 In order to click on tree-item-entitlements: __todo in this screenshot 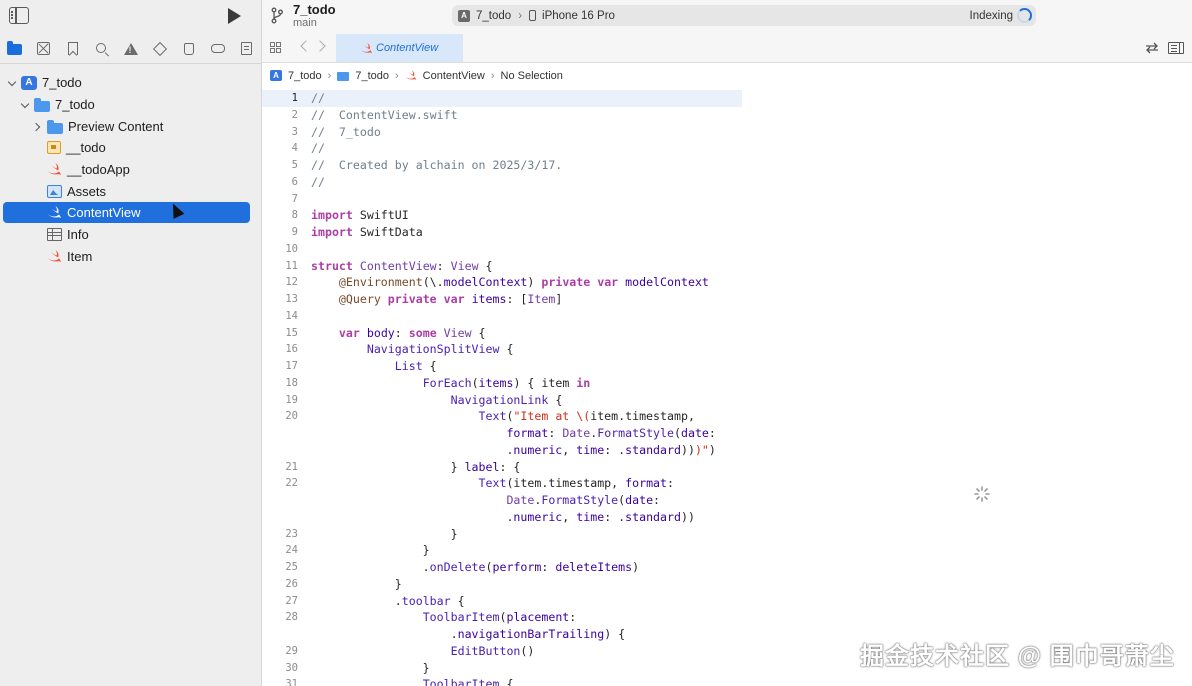, I will do `click(126, 147)`.